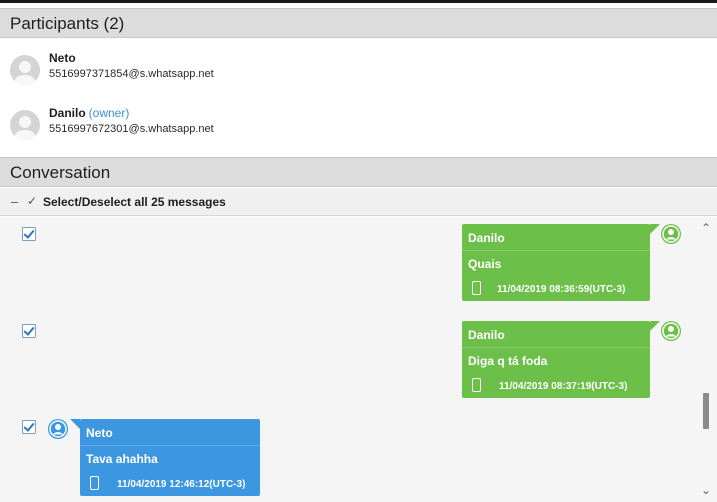  Describe the element at coordinates (706, 490) in the screenshot. I see `scroll-down-icon: ⌄` at that location.